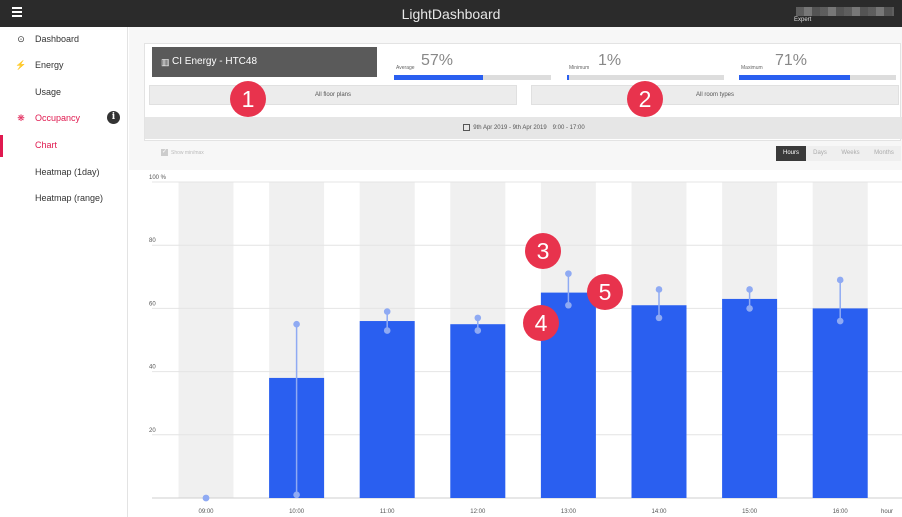 This screenshot has width=902, height=517. I want to click on show-min-max-checkbox: ✓ Show min/max, so click(182, 154).